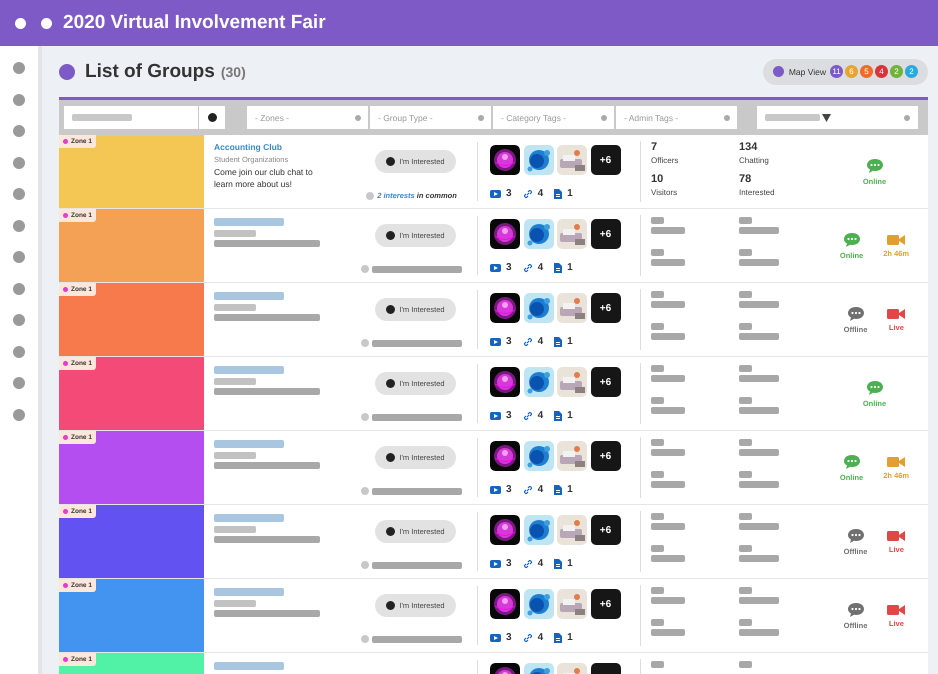 This screenshot has height=674, width=938. I want to click on stat-value: 7, so click(654, 147).